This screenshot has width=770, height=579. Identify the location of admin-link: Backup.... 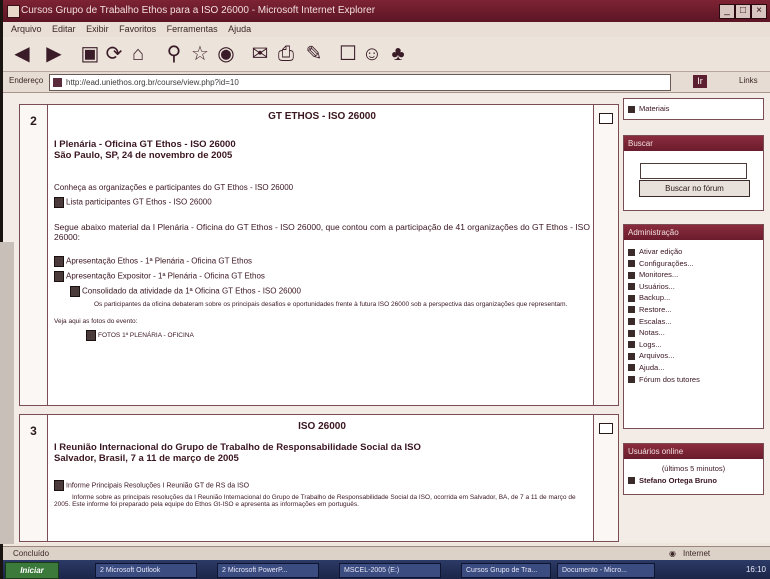
(654, 297).